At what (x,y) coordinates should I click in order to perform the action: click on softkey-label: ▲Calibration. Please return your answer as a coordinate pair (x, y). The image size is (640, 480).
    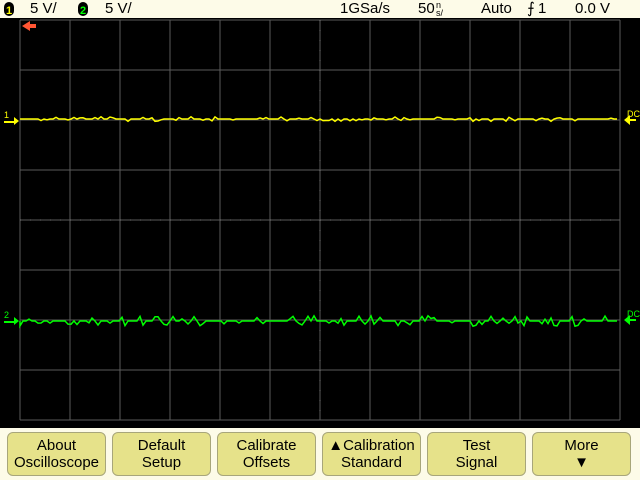
    Looking at the image, I should click on (371, 445).